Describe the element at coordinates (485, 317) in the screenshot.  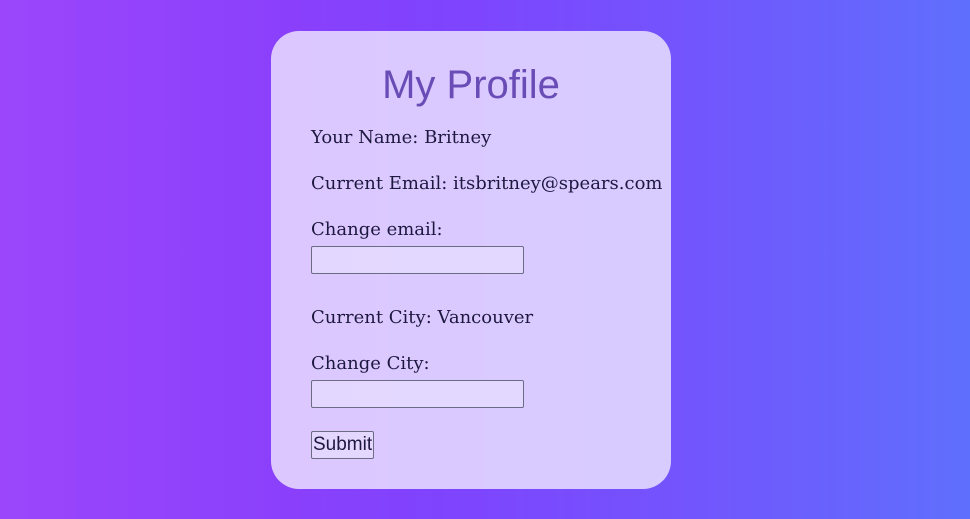
I see `city-value: Vancouver` at that location.